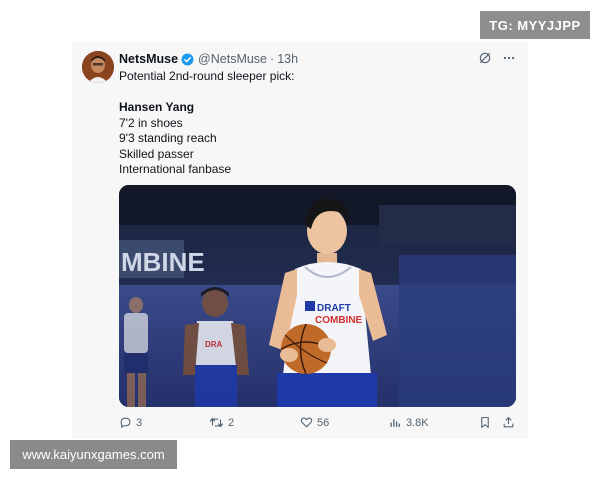 This screenshot has height=480, width=600. Describe the element at coordinates (187, 59) in the screenshot. I see `verified-badge-icon` at that location.